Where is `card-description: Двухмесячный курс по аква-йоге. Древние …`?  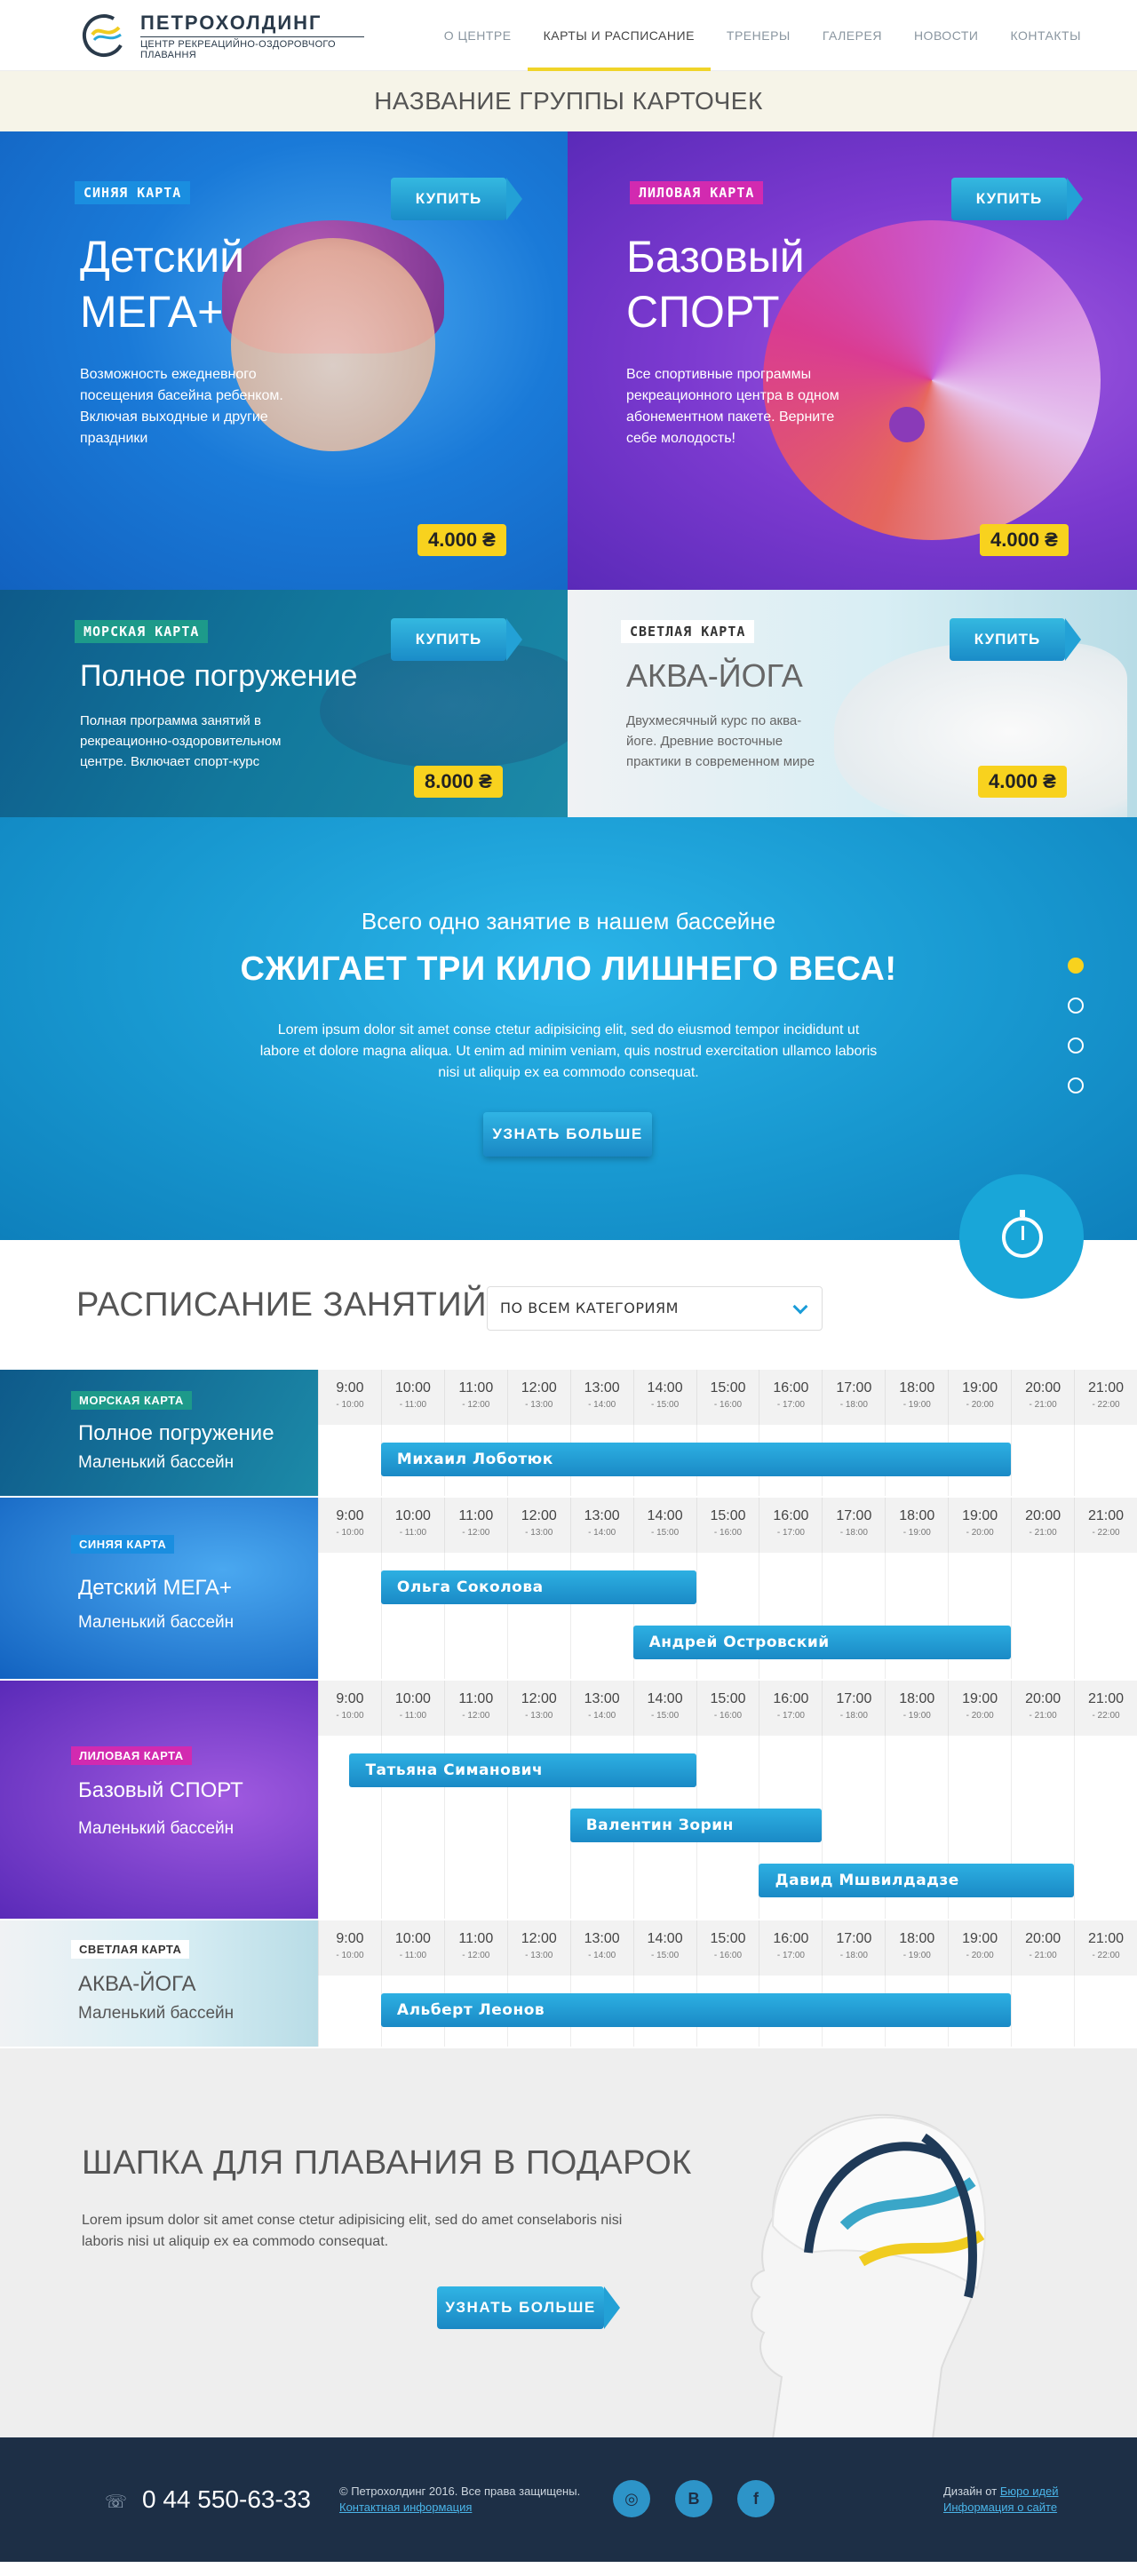 card-description: Двухмесячный курс по аква-йоге. Древние … is located at coordinates (720, 741).